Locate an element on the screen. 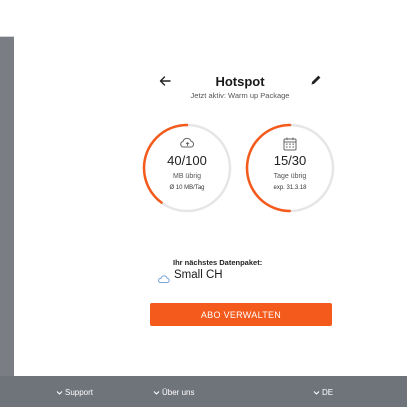  footer-language-label: DE is located at coordinates (328, 392).